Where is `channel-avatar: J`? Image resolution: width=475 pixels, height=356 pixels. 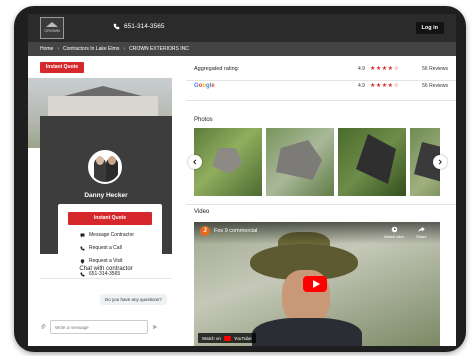 channel-avatar: J is located at coordinates (205, 231).